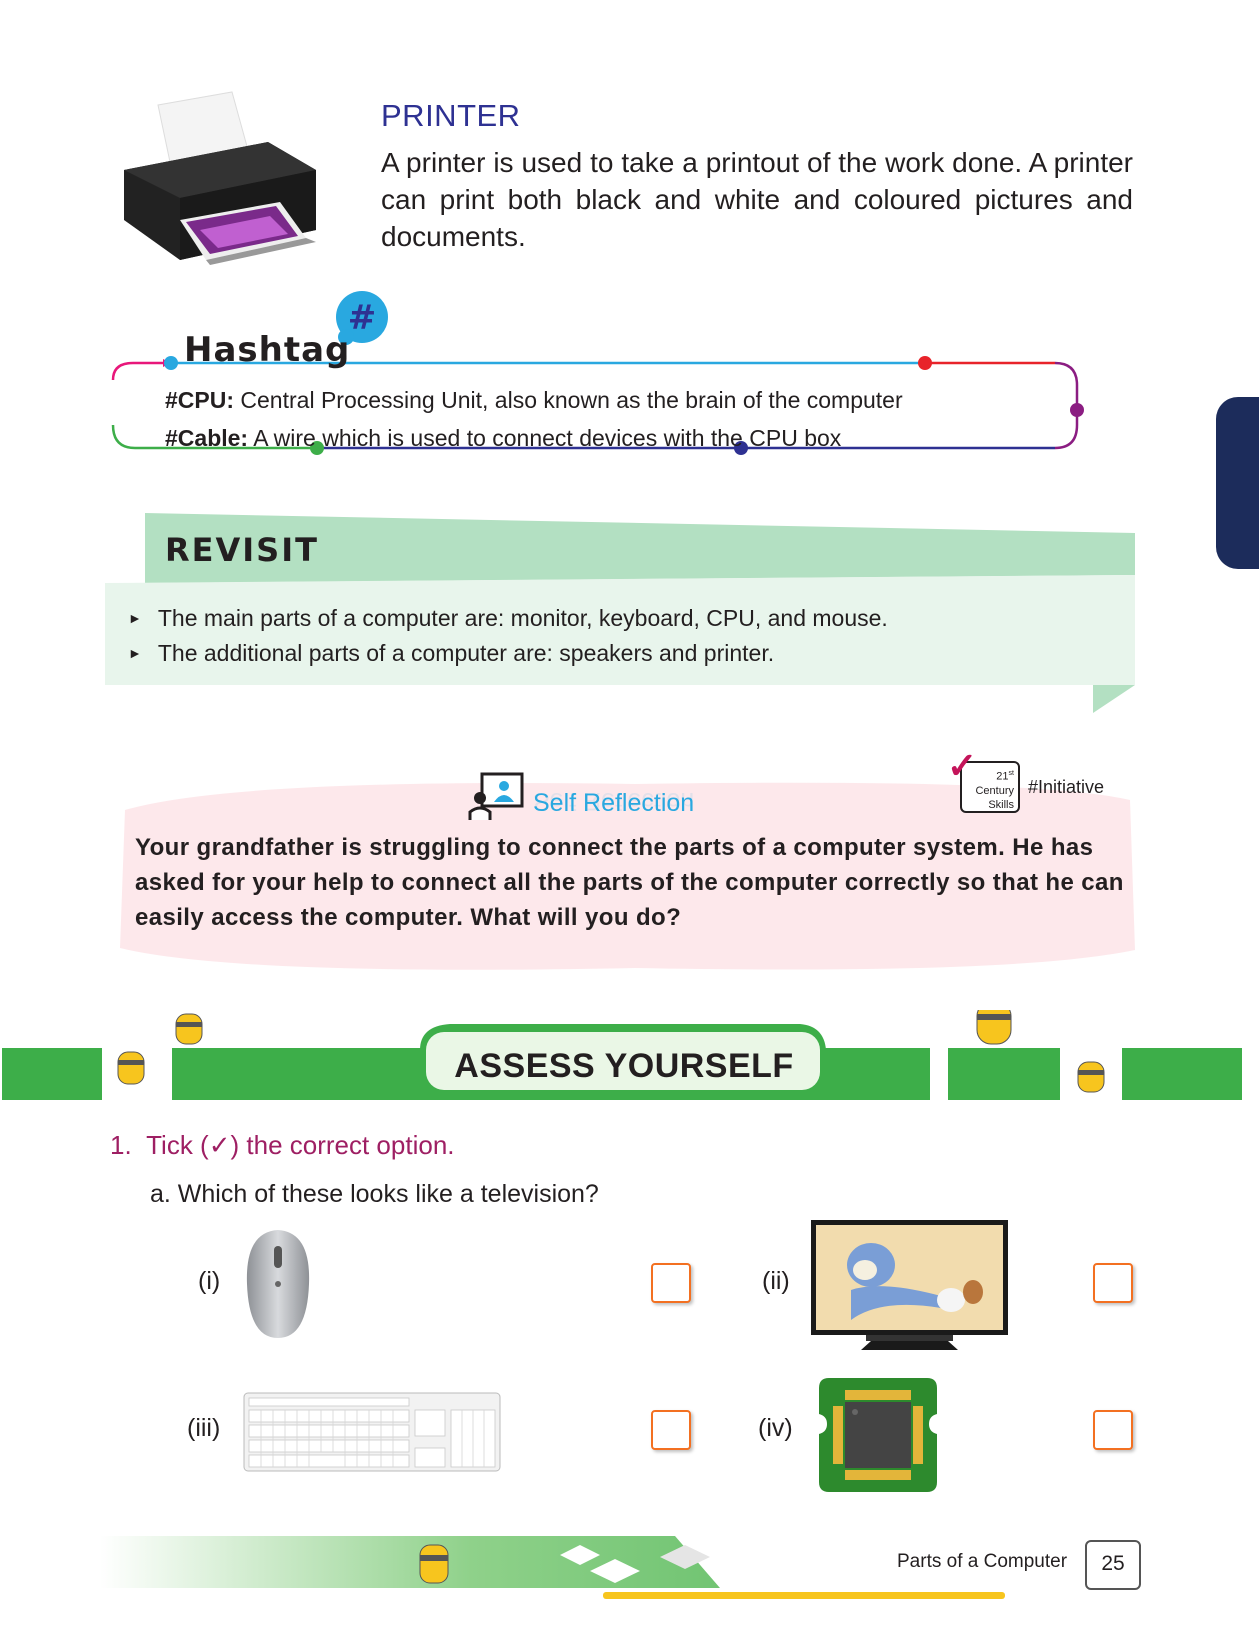  Describe the element at coordinates (204, 1428) in the screenshot. I see `option-iii-label: (iii)` at that location.